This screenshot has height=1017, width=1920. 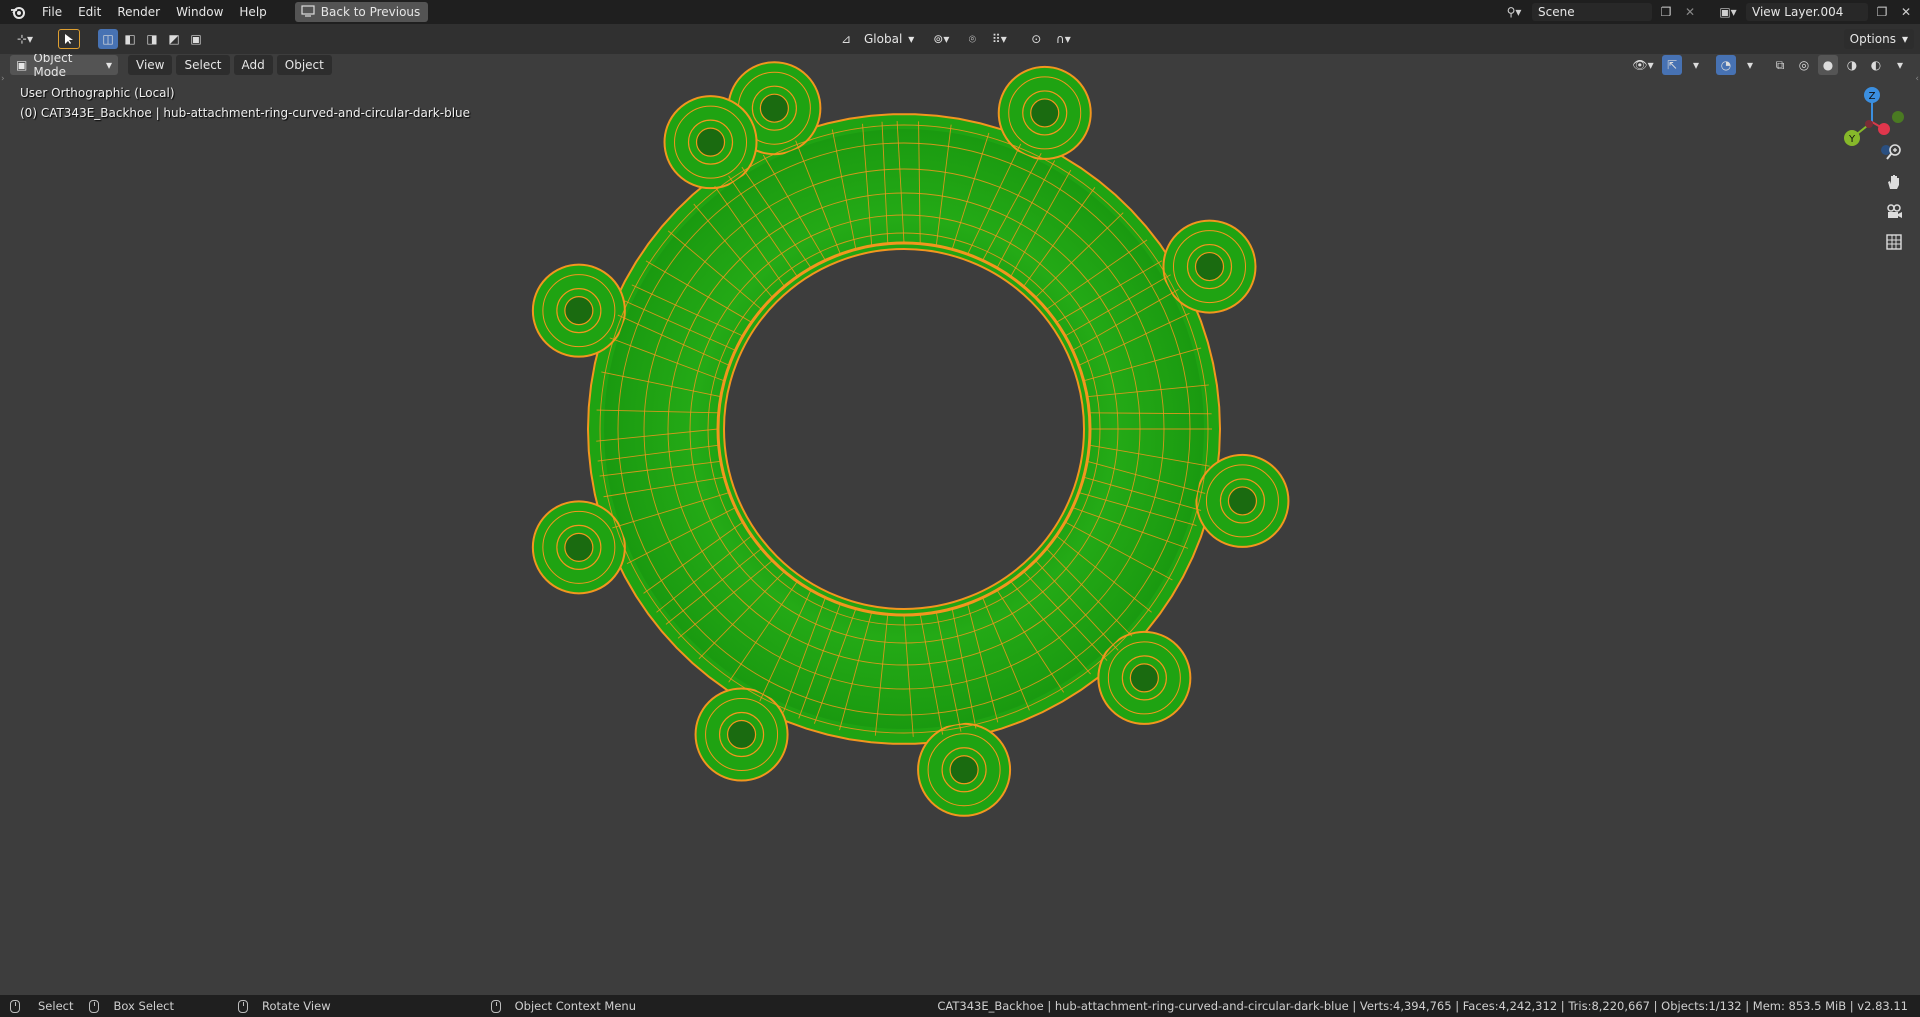 What do you see at coordinates (199, 12) in the screenshot?
I see `menu-window: Window` at bounding box center [199, 12].